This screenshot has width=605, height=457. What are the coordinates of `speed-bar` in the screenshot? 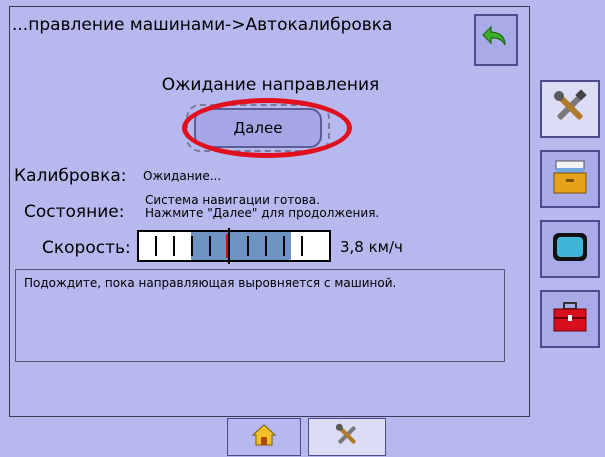 It's located at (234, 246).